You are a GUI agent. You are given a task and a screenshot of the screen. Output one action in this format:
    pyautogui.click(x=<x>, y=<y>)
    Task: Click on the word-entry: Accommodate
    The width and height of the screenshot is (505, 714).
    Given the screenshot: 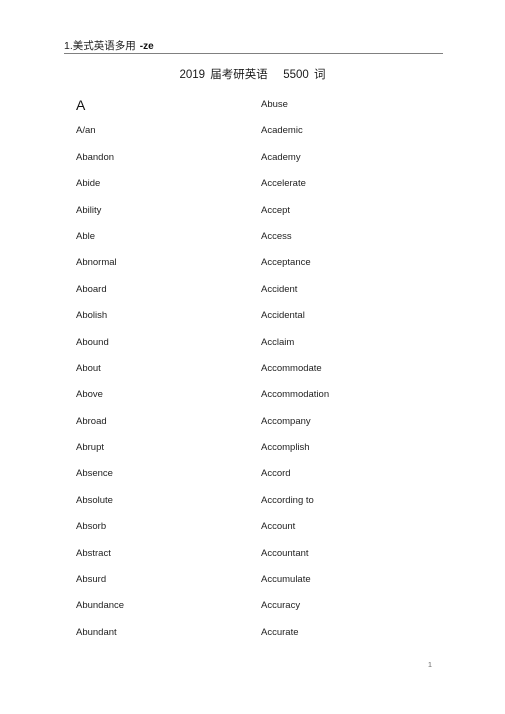 What is the action you would take?
    pyautogui.click(x=291, y=368)
    